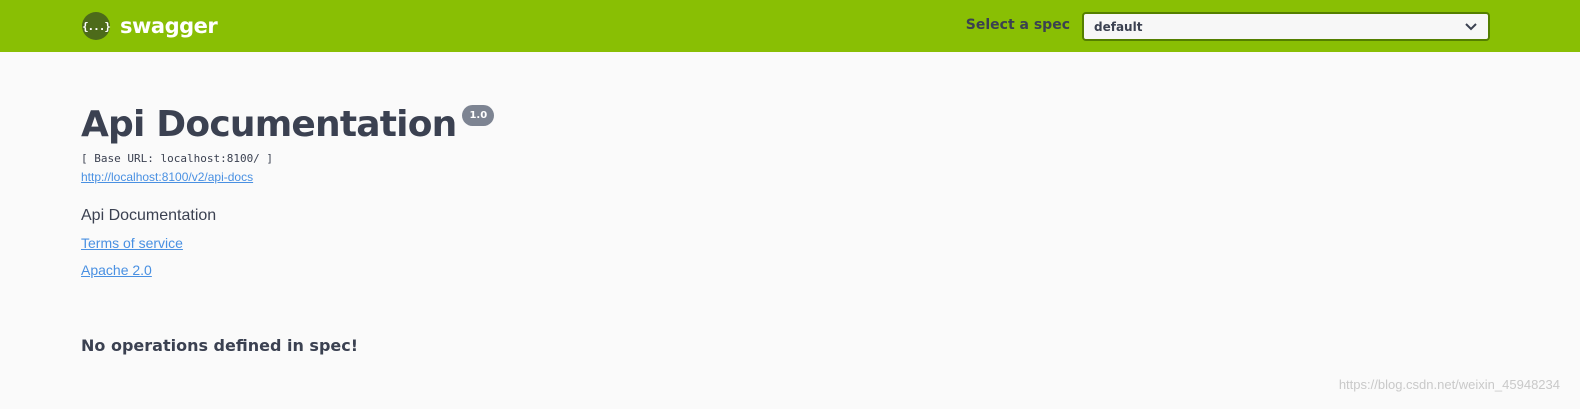 The height and width of the screenshot is (409, 1580). Describe the element at coordinates (781, 125) in the screenshot. I see `title-row: Api Documentation 1.0` at that location.